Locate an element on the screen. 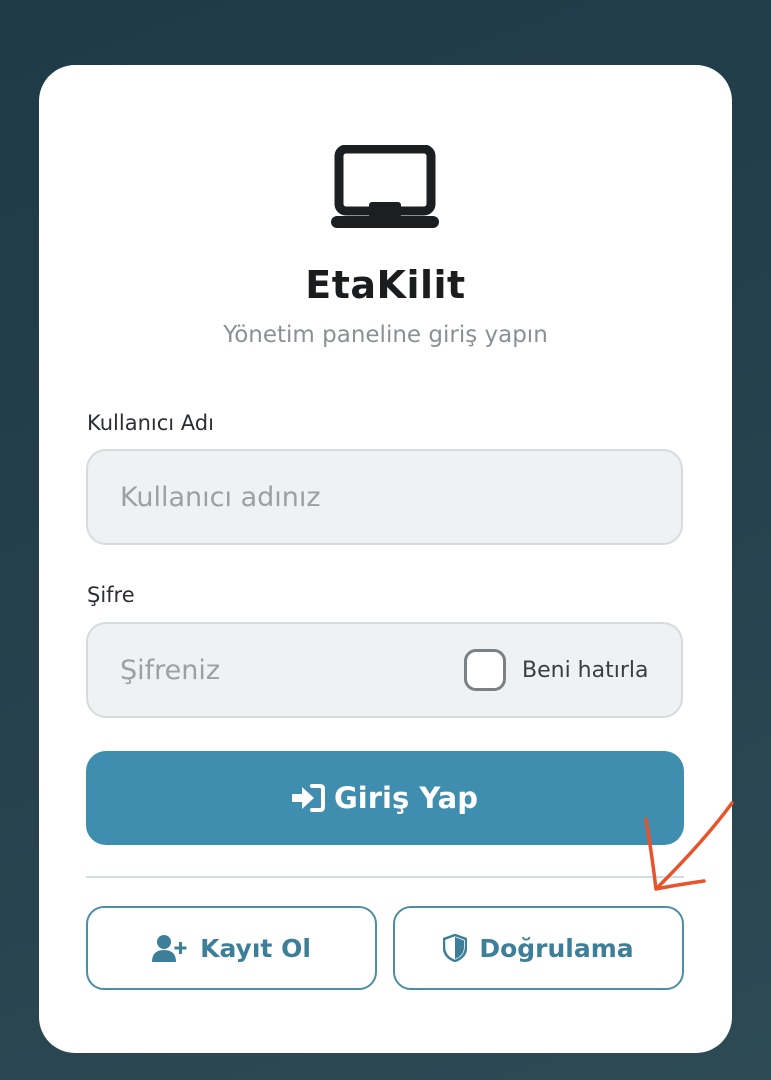 This screenshot has width=771, height=1080. register-button: Kayıt Ol is located at coordinates (231, 948).